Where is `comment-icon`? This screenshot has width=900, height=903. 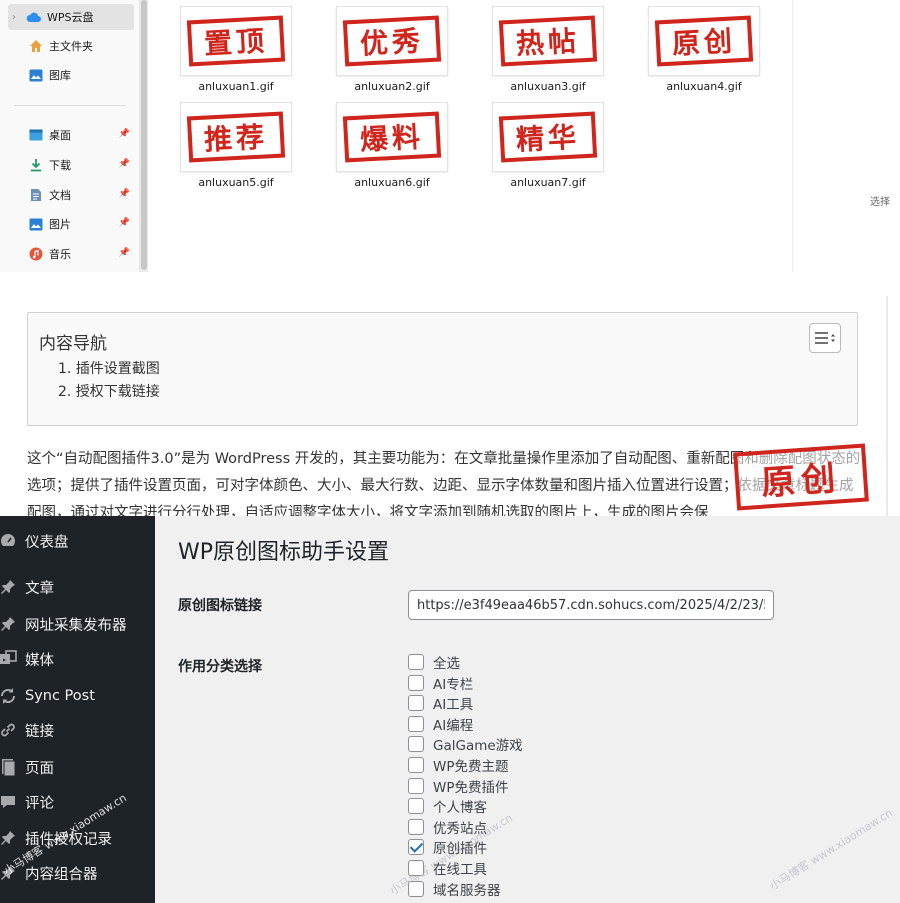
comment-icon is located at coordinates (9, 802).